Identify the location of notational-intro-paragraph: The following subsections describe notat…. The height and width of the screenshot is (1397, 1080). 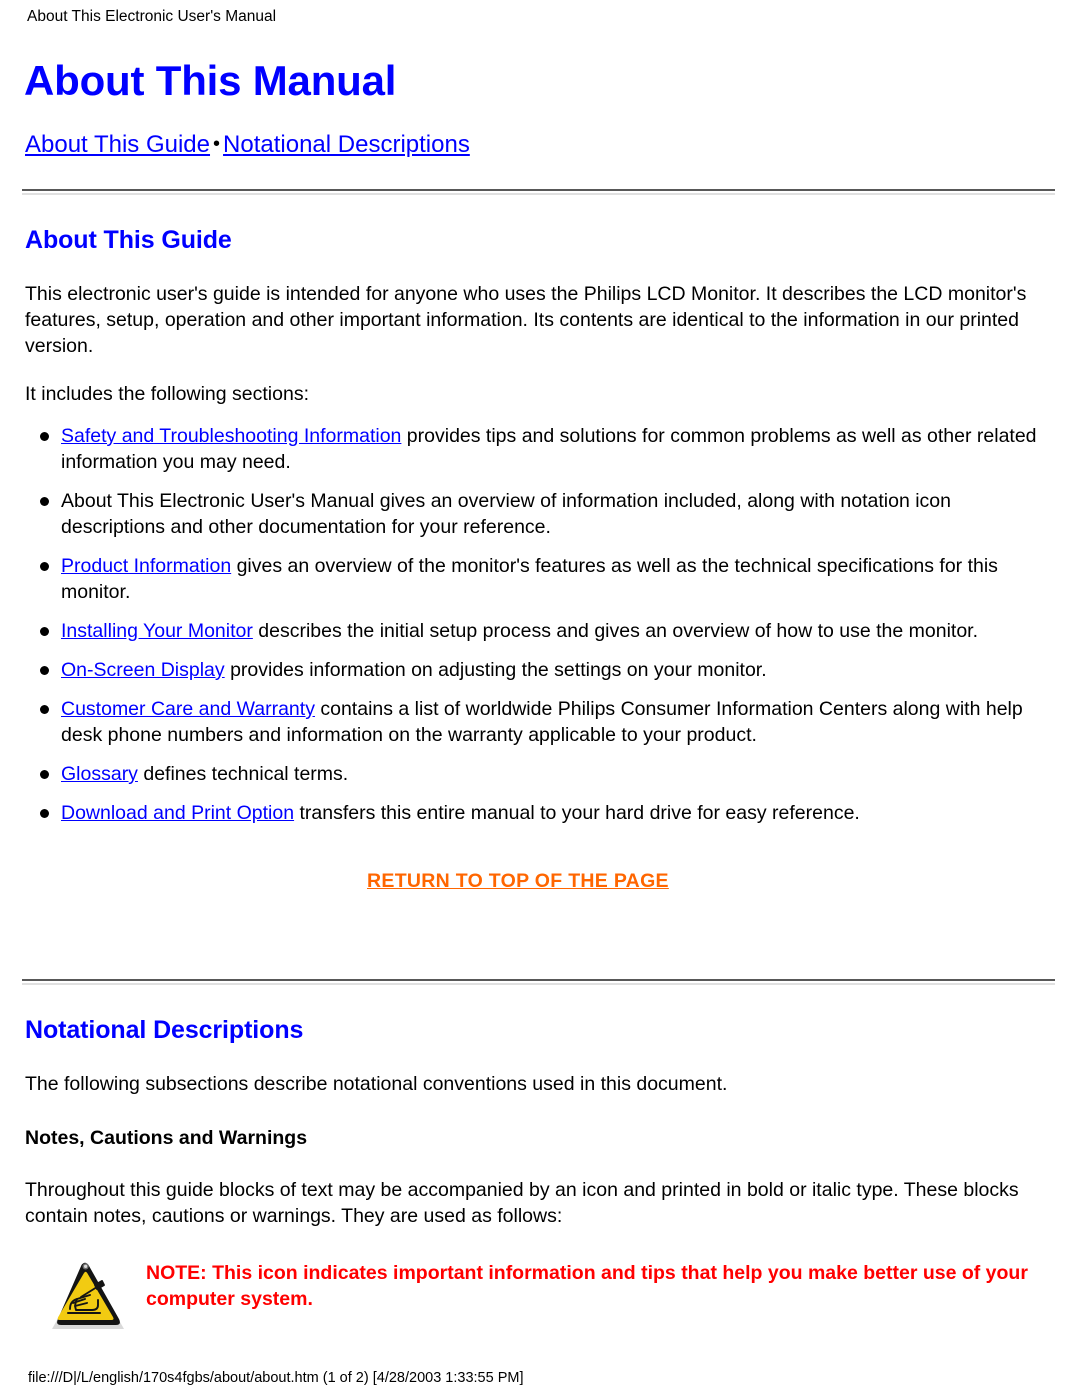
(376, 1084).